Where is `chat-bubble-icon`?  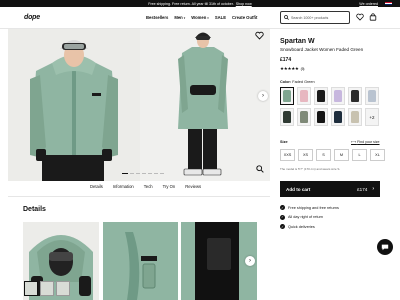
chat-bubble-icon is located at coordinates (385, 247).